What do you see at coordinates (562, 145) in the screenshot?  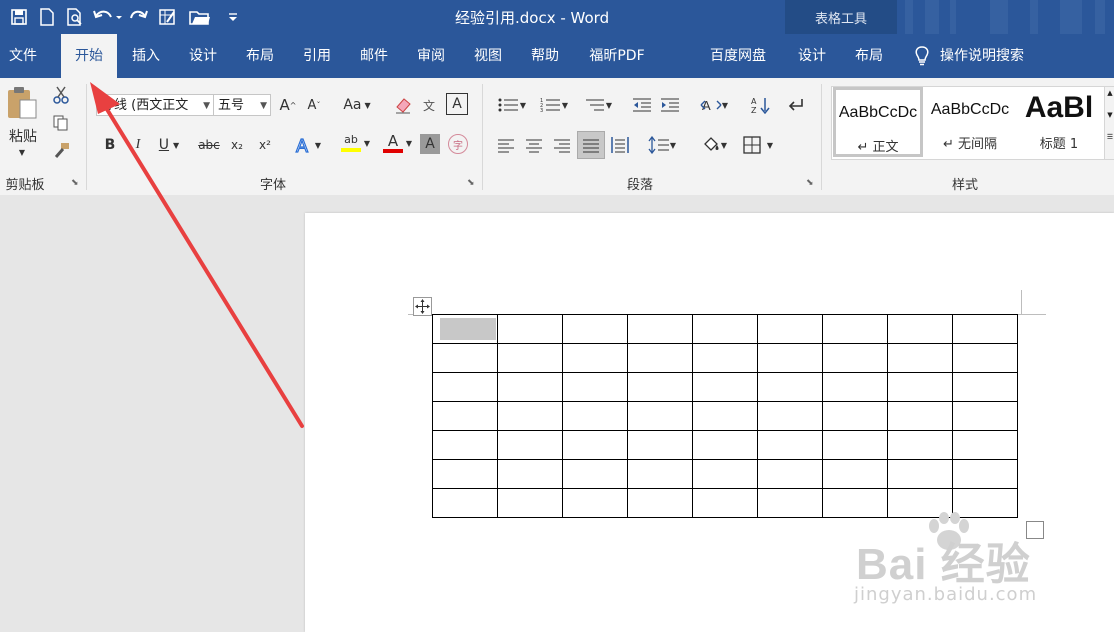 I see `align-right-icon` at bounding box center [562, 145].